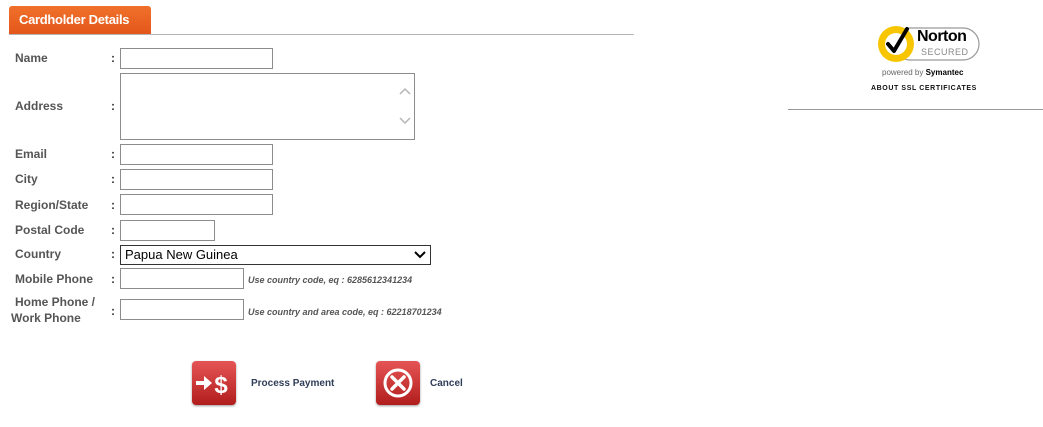  What do you see at coordinates (405, 106) in the screenshot?
I see `textarea-scroll-arrows-icon` at bounding box center [405, 106].